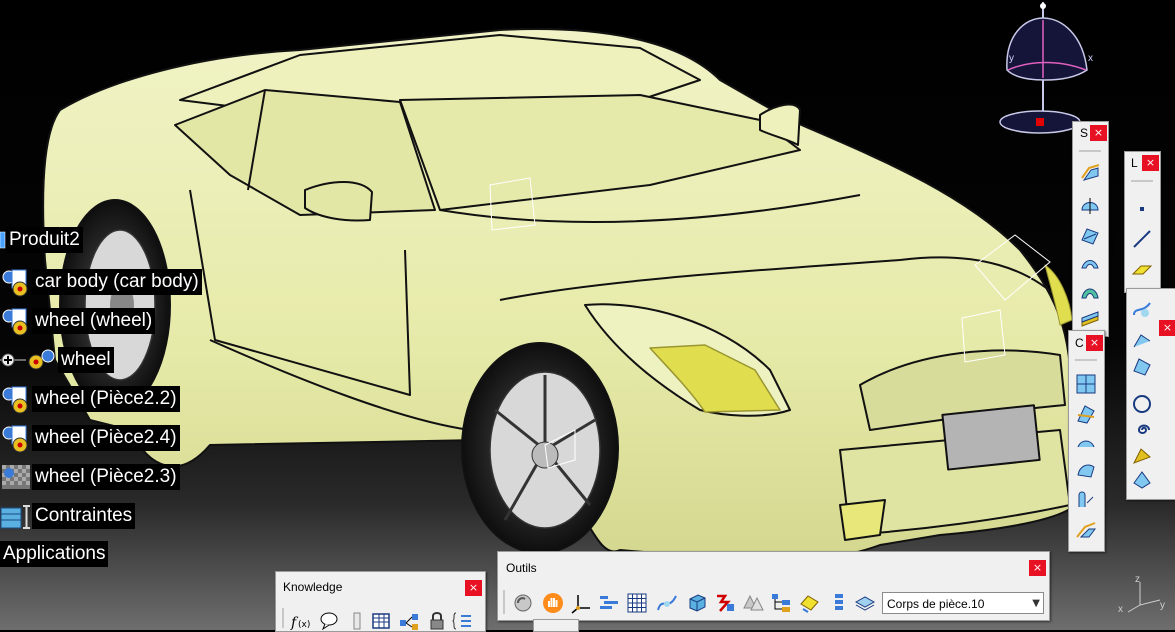  Describe the element at coordinates (1046, 68) in the screenshot. I see `compass-icon: y x` at that location.